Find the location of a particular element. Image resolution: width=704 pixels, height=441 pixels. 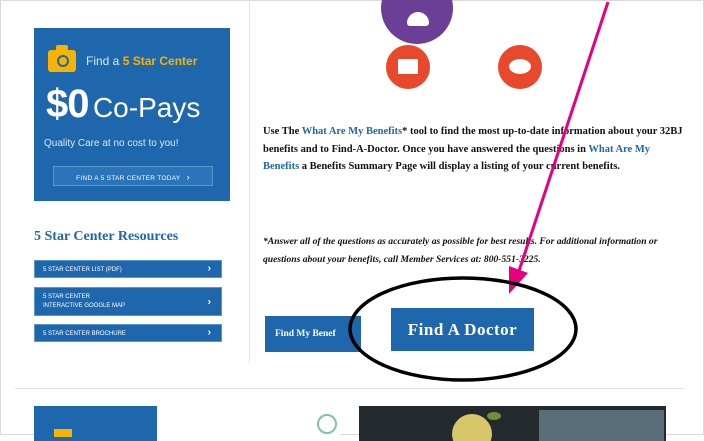

resource-link-label: 5 STAR CENTER is located at coordinates (66, 297).